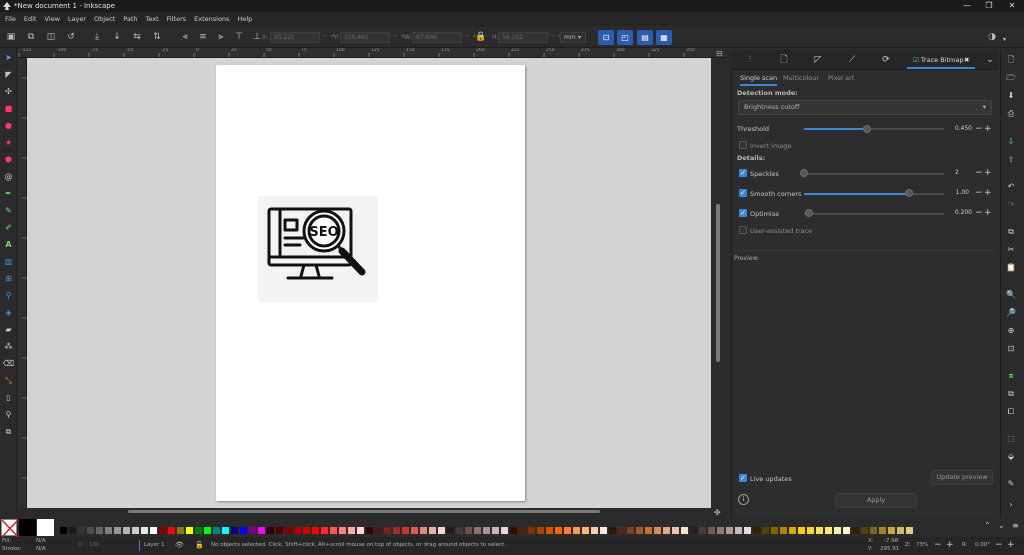 The height and width of the screenshot is (555, 1024). What do you see at coordinates (365, 37) in the screenshot?
I see `y-field: 100.461` at bounding box center [365, 37].